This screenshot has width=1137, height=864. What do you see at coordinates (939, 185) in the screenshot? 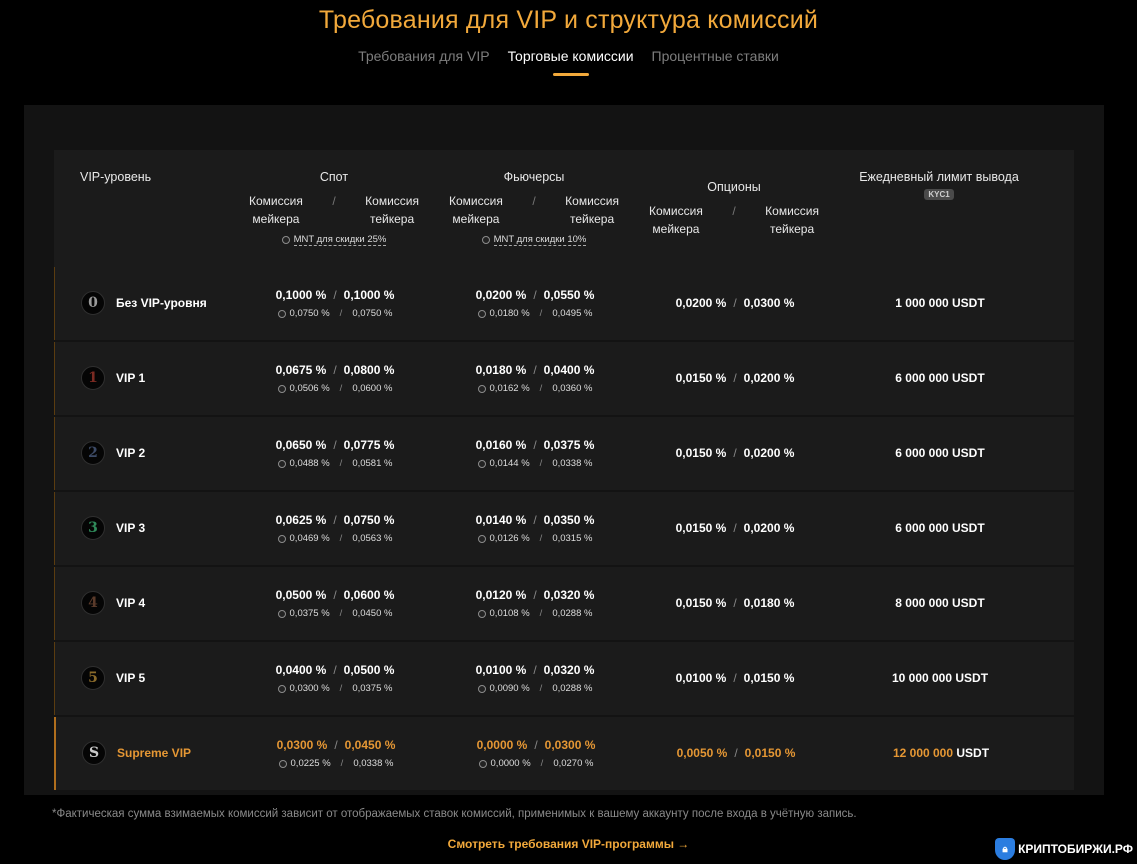
I see `header-withdraw-limit: Ежедневный лимит вывода KYC1` at bounding box center [939, 185].